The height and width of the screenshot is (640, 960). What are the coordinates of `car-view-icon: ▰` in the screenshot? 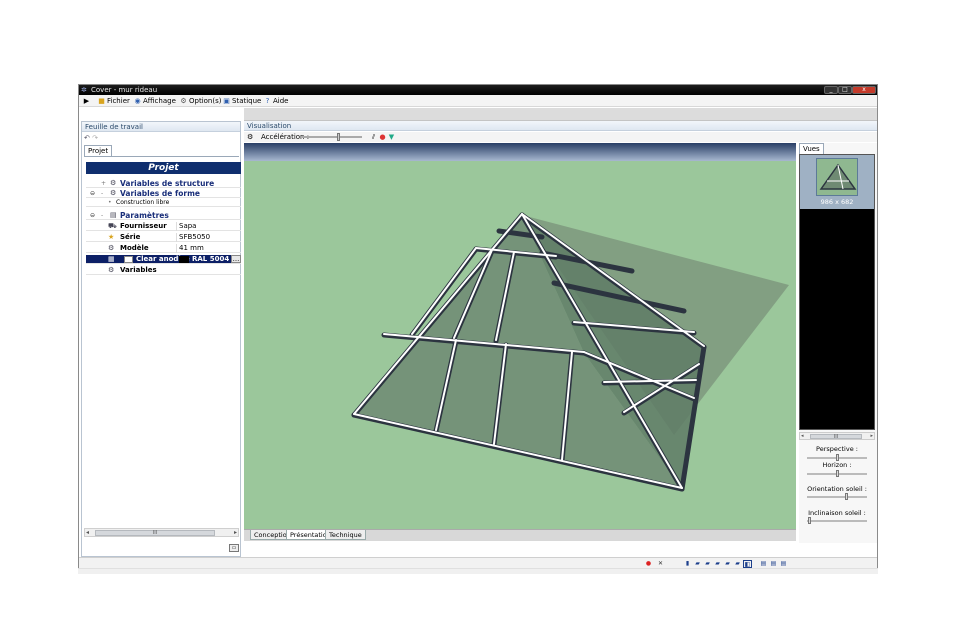 It's located at (737, 564).